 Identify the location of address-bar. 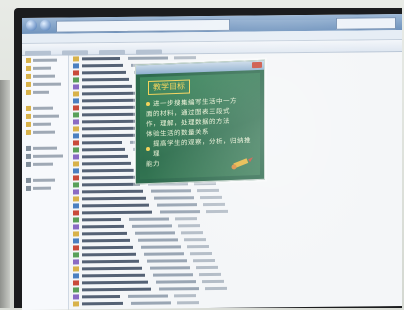
(143, 25).